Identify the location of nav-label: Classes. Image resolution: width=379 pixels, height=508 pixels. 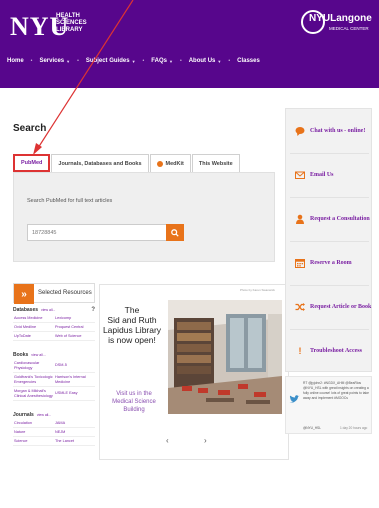
(248, 61).